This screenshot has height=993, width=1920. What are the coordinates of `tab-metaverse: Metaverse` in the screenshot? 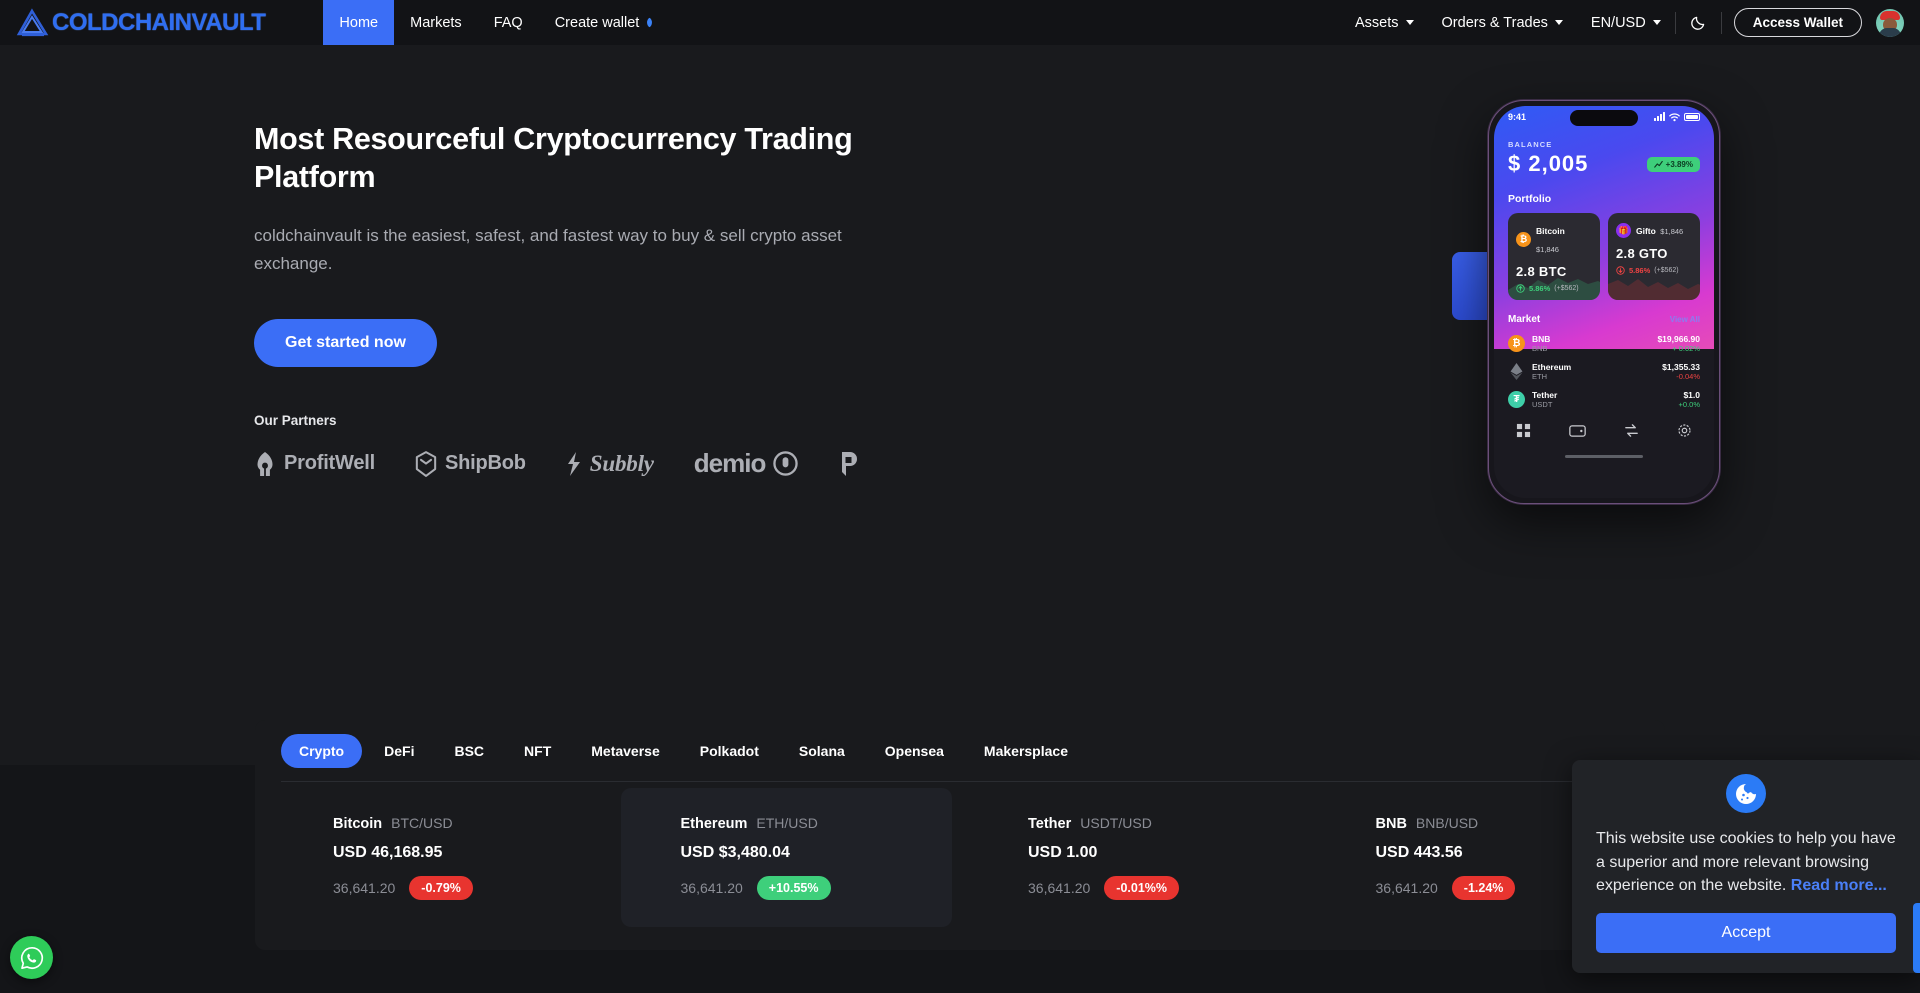 It's located at (625, 751).